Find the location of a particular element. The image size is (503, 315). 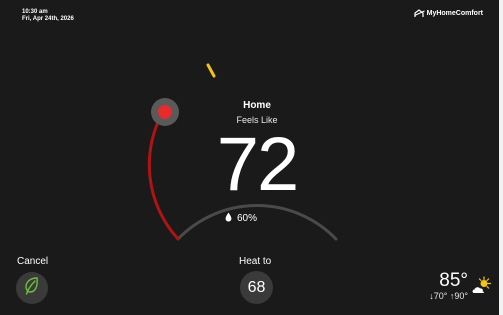

cancel-label: Cancel is located at coordinates (33, 261).